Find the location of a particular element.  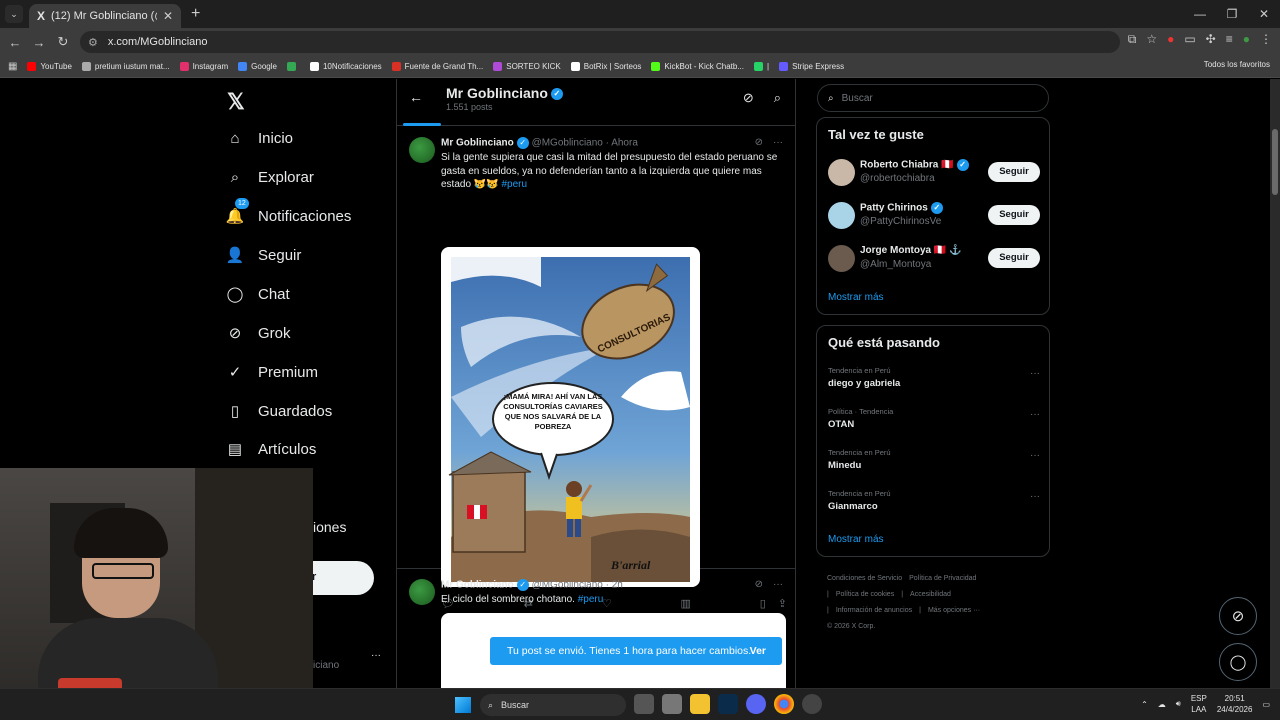

nav-item-explore: ⌕ Explorar is located at coordinates (270, 177).